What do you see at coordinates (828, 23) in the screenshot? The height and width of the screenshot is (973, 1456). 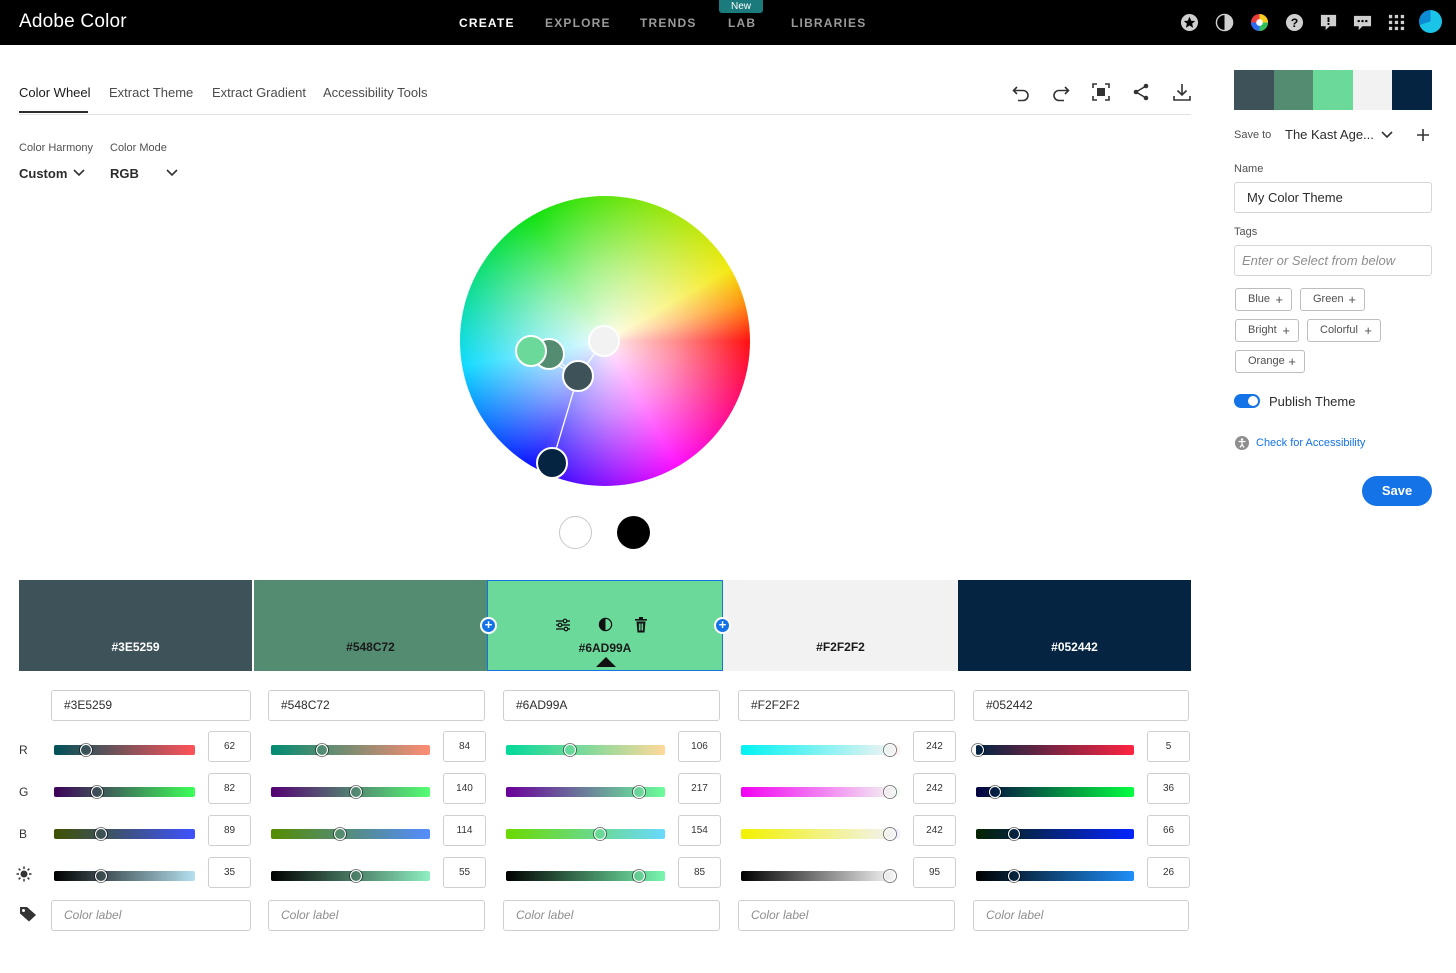 I see `nav-libraries: LIBRARIES` at bounding box center [828, 23].